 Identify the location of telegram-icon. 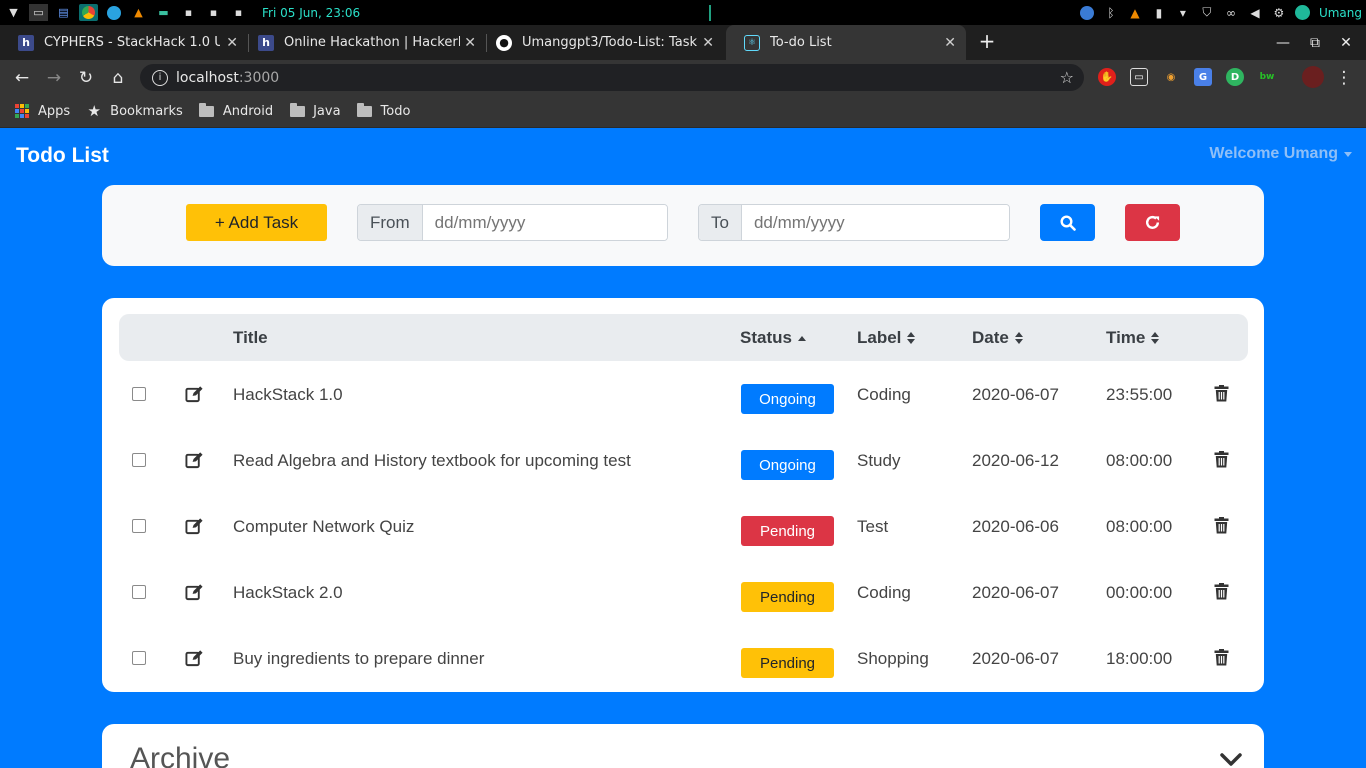
(113, 12).